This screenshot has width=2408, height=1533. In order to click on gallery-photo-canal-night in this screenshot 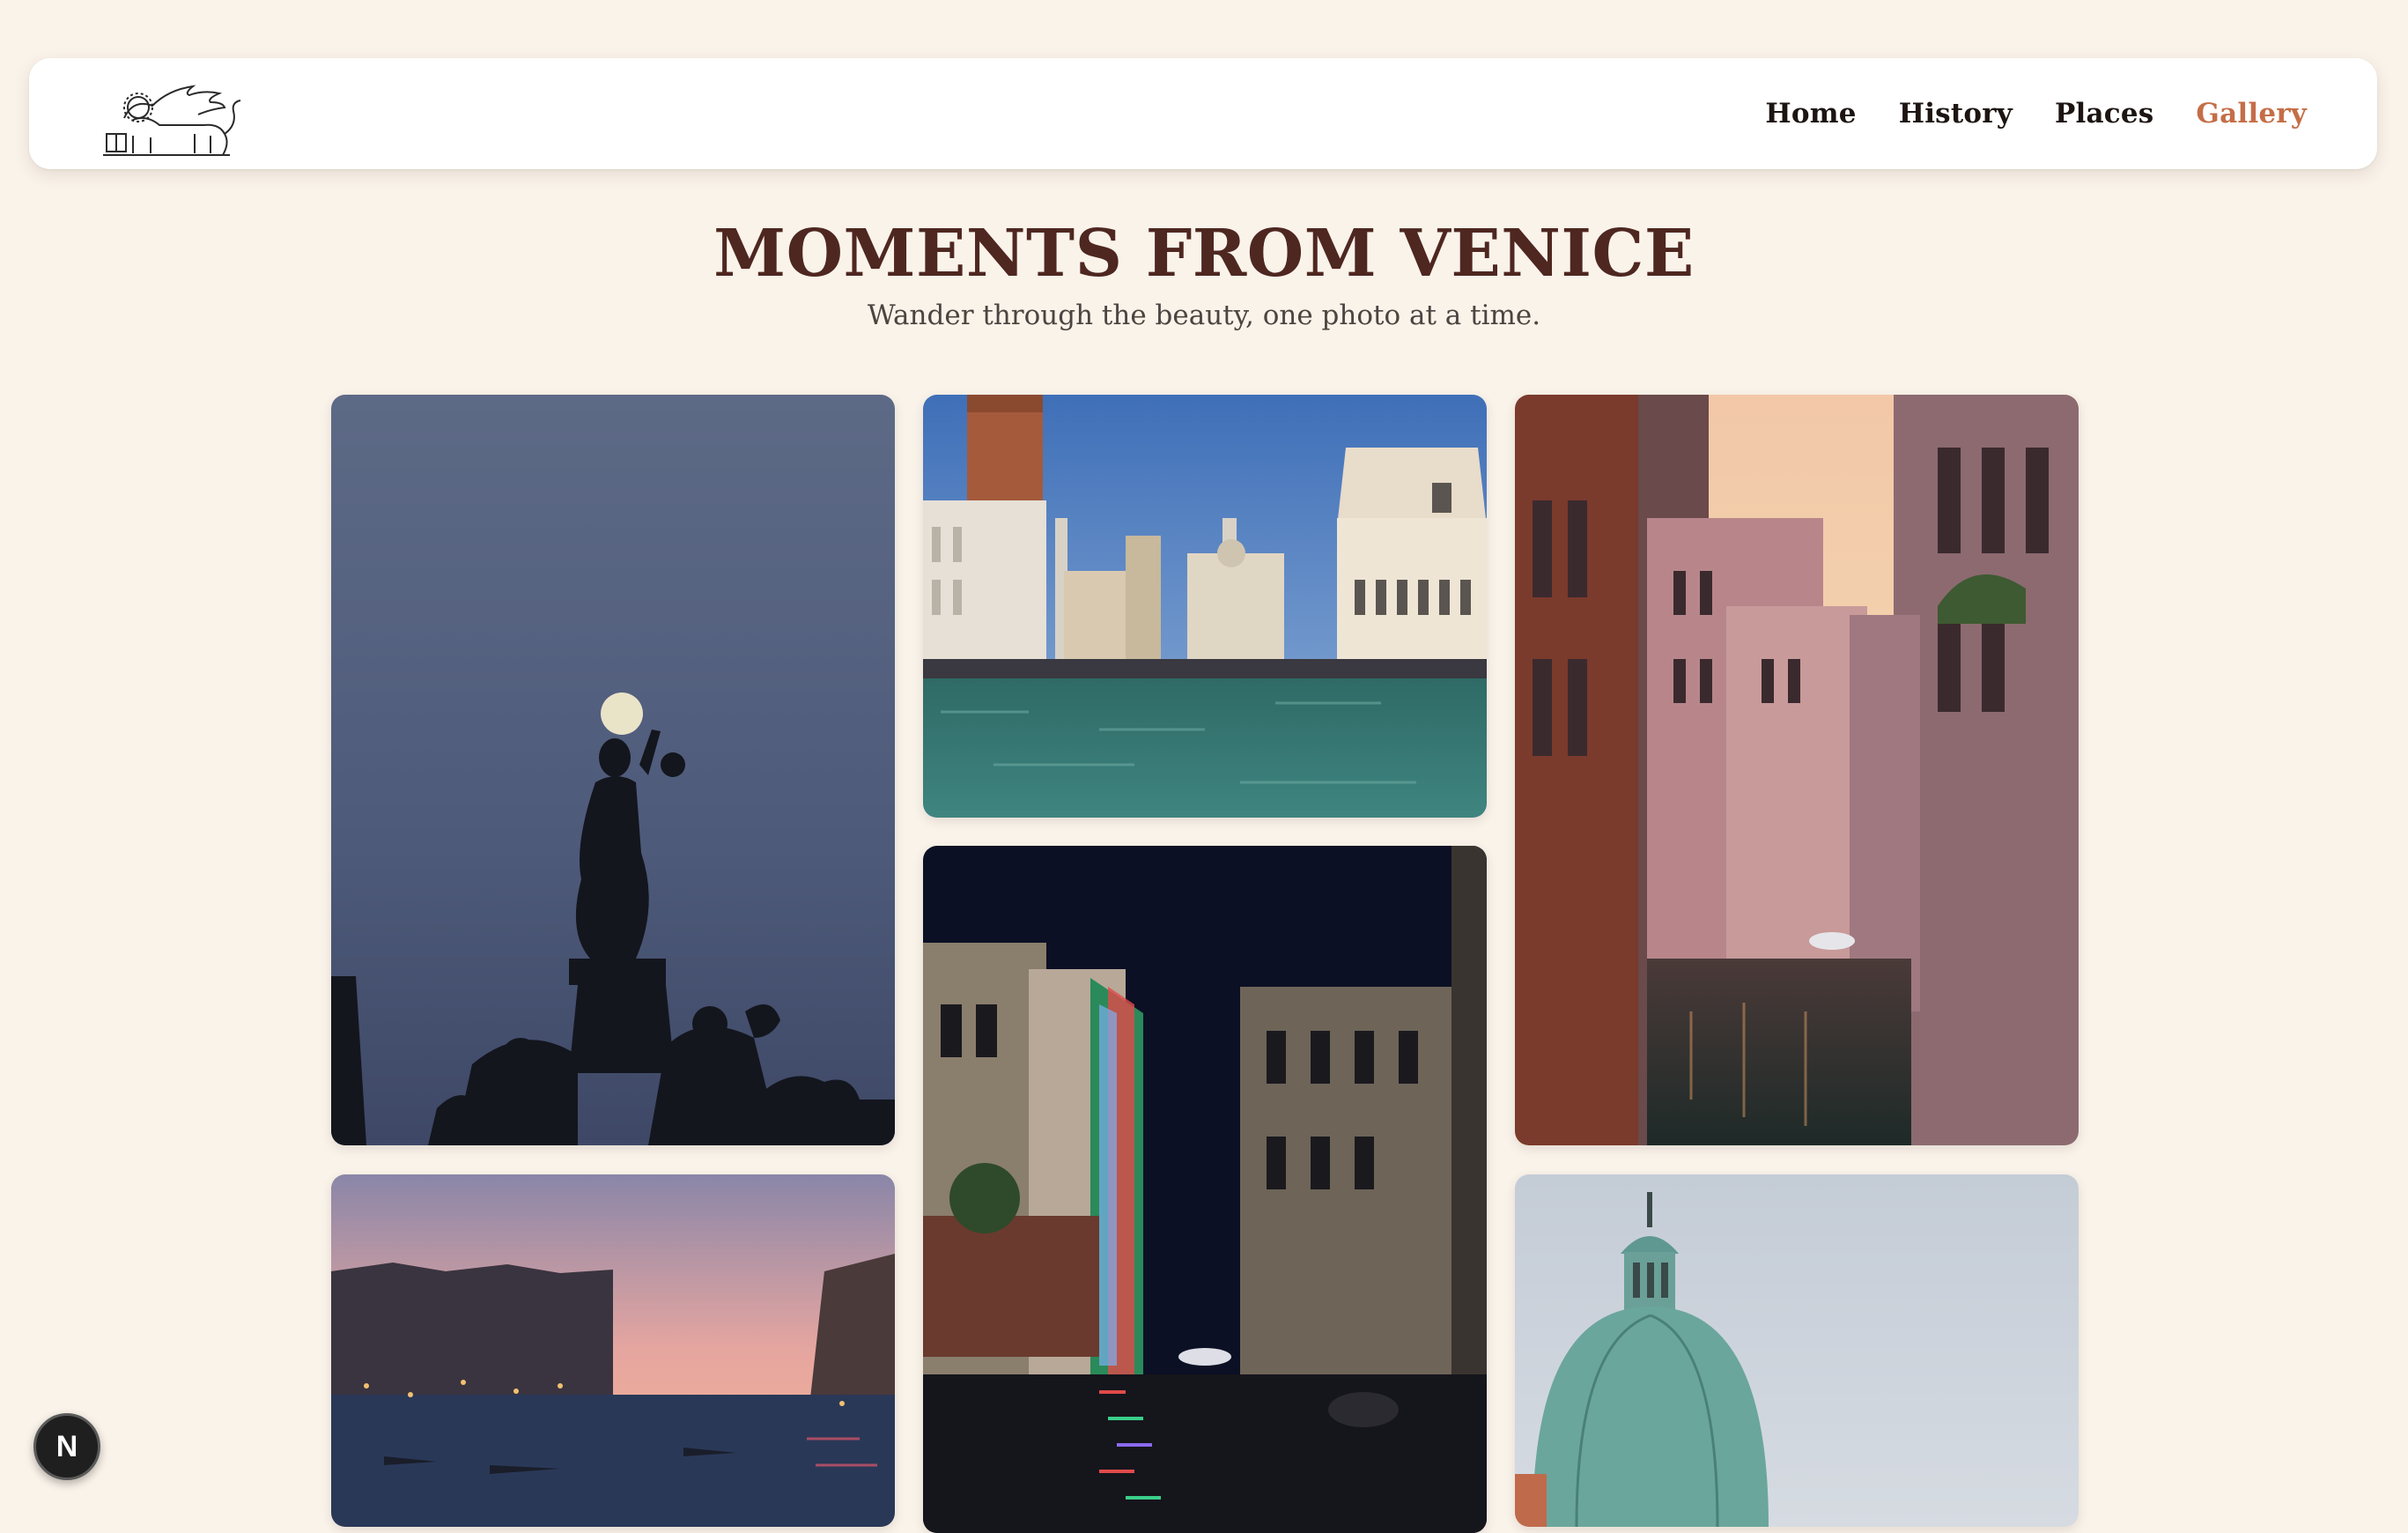, I will do `click(1205, 1189)`.